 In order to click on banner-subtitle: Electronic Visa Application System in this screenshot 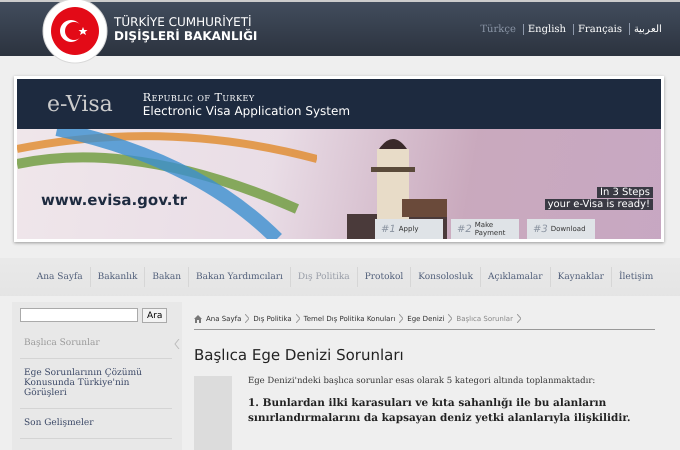, I will do `click(246, 111)`.